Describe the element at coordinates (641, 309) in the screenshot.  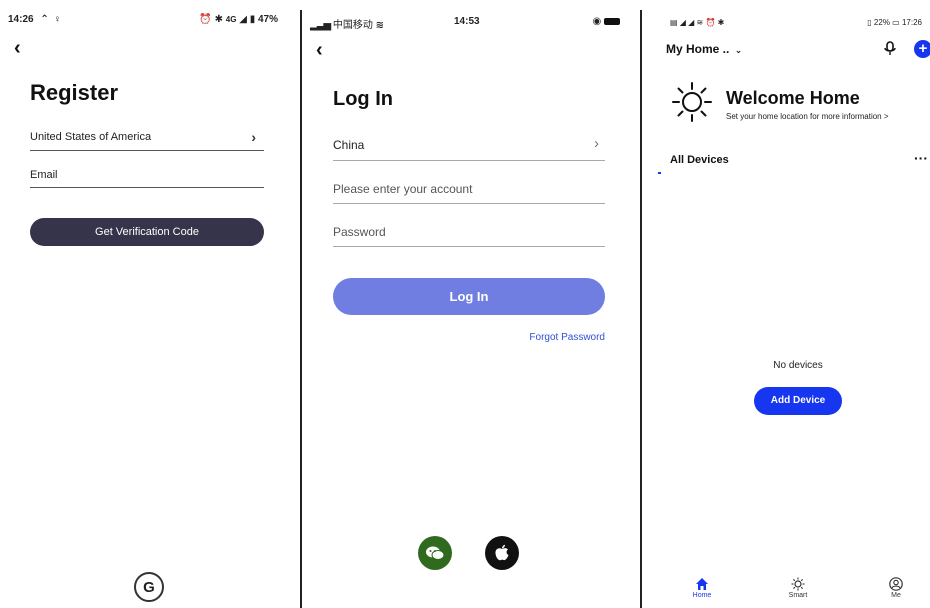
I see `panel-divider-right` at that location.